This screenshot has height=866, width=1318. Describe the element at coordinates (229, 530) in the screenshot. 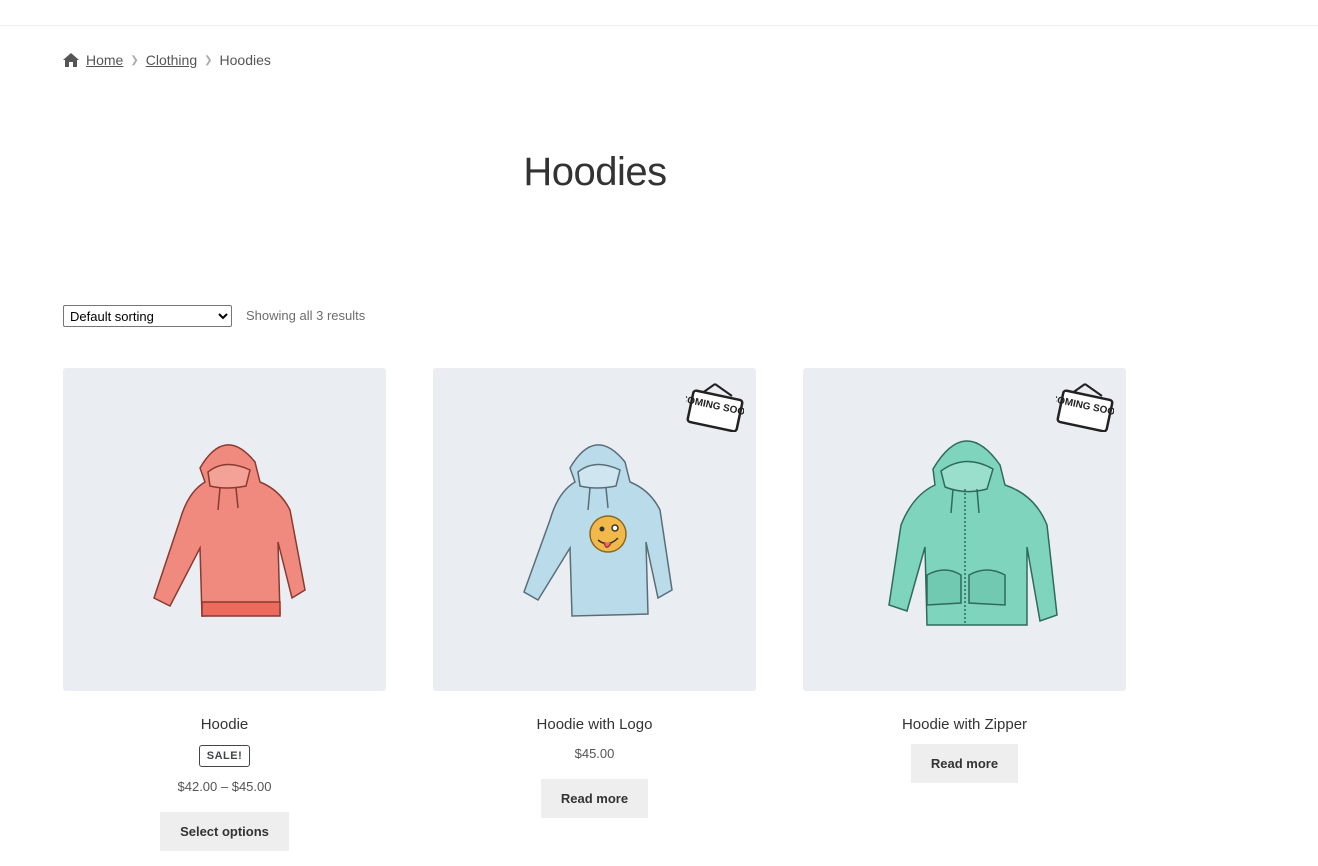

I see `hoodie-image` at that location.